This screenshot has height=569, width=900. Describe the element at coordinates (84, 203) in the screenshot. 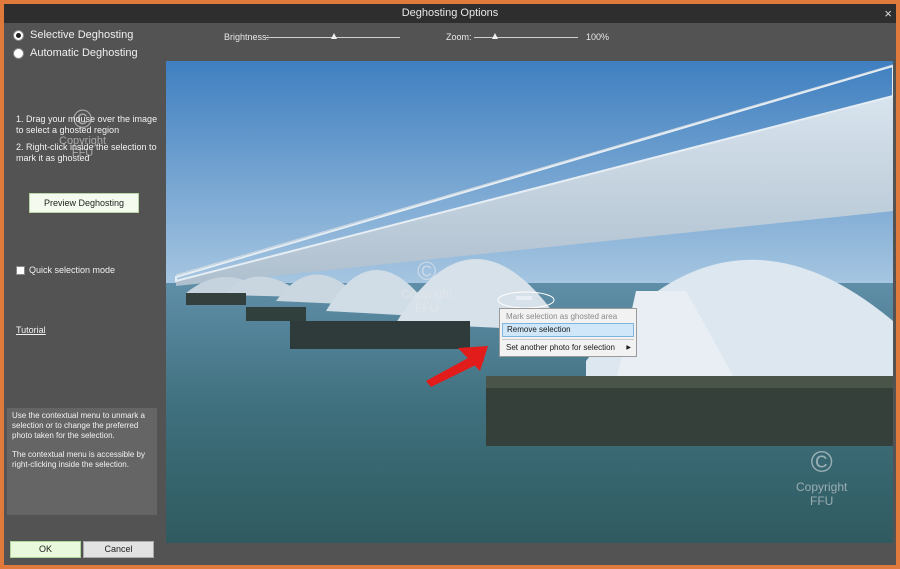

I see `preview-deghosting-button: Preview Deghosting` at that location.